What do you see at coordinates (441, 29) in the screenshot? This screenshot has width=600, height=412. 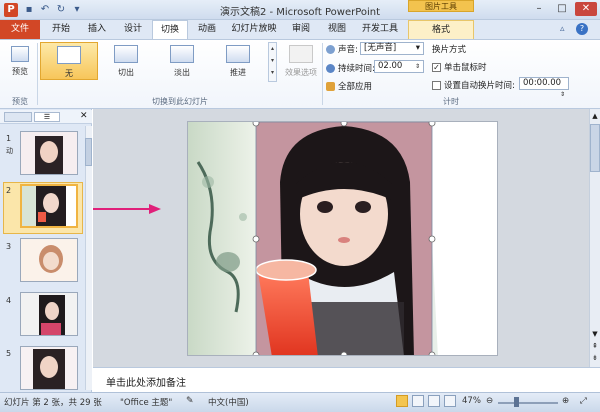 I see `tab-format: 格式` at bounding box center [441, 29].